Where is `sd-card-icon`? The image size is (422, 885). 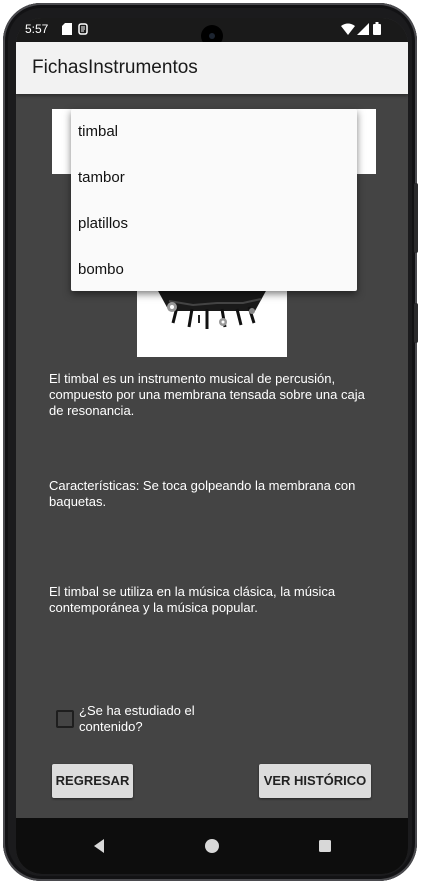 sd-card-icon is located at coordinates (67, 29).